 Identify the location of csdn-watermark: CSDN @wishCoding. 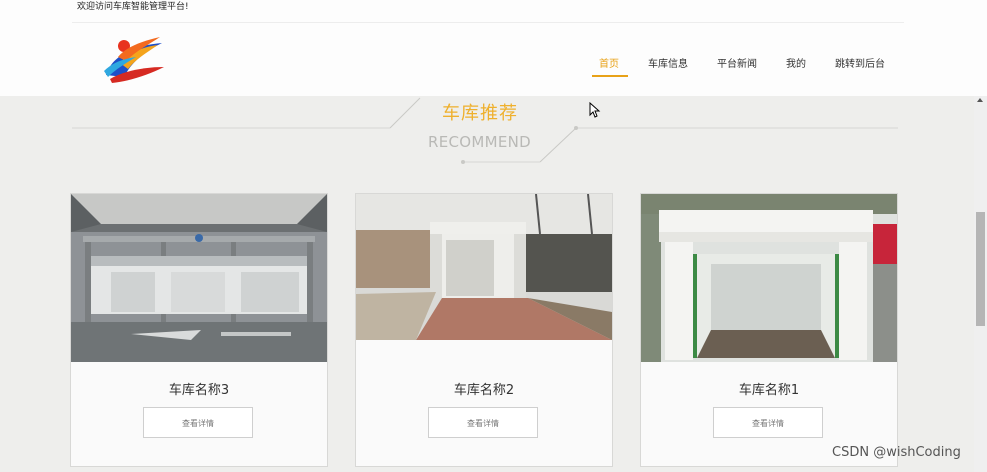
(896, 452).